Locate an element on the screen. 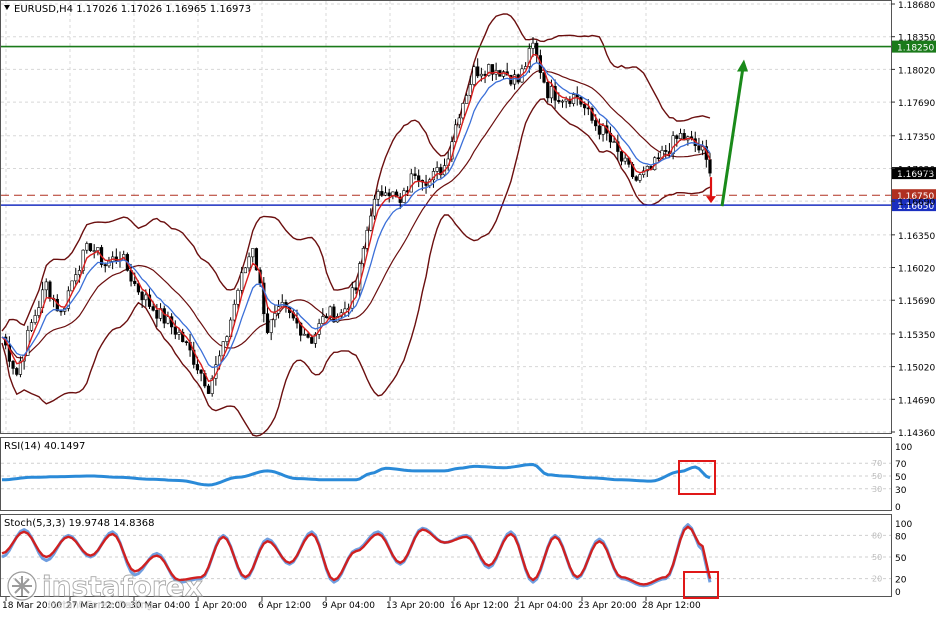  rsi-level-label: 30 is located at coordinates (877, 489).